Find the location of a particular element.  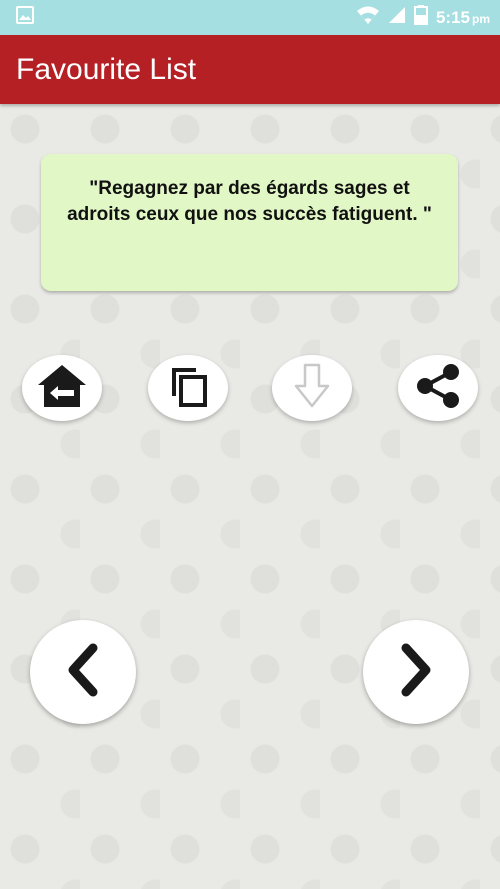

share-icon is located at coordinates (438, 388).